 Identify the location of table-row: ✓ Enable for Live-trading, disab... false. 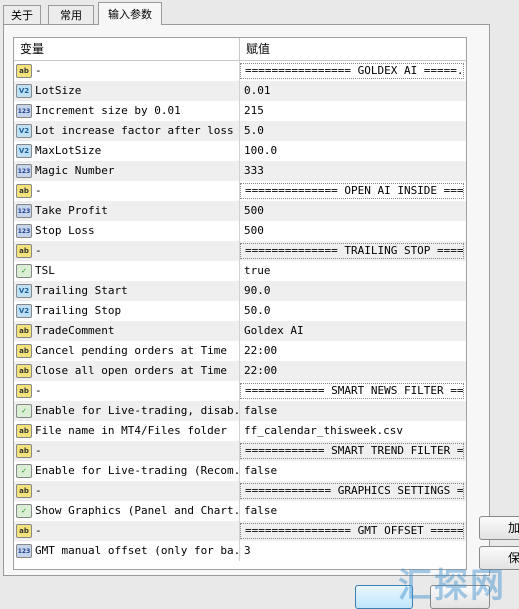
(240, 411).